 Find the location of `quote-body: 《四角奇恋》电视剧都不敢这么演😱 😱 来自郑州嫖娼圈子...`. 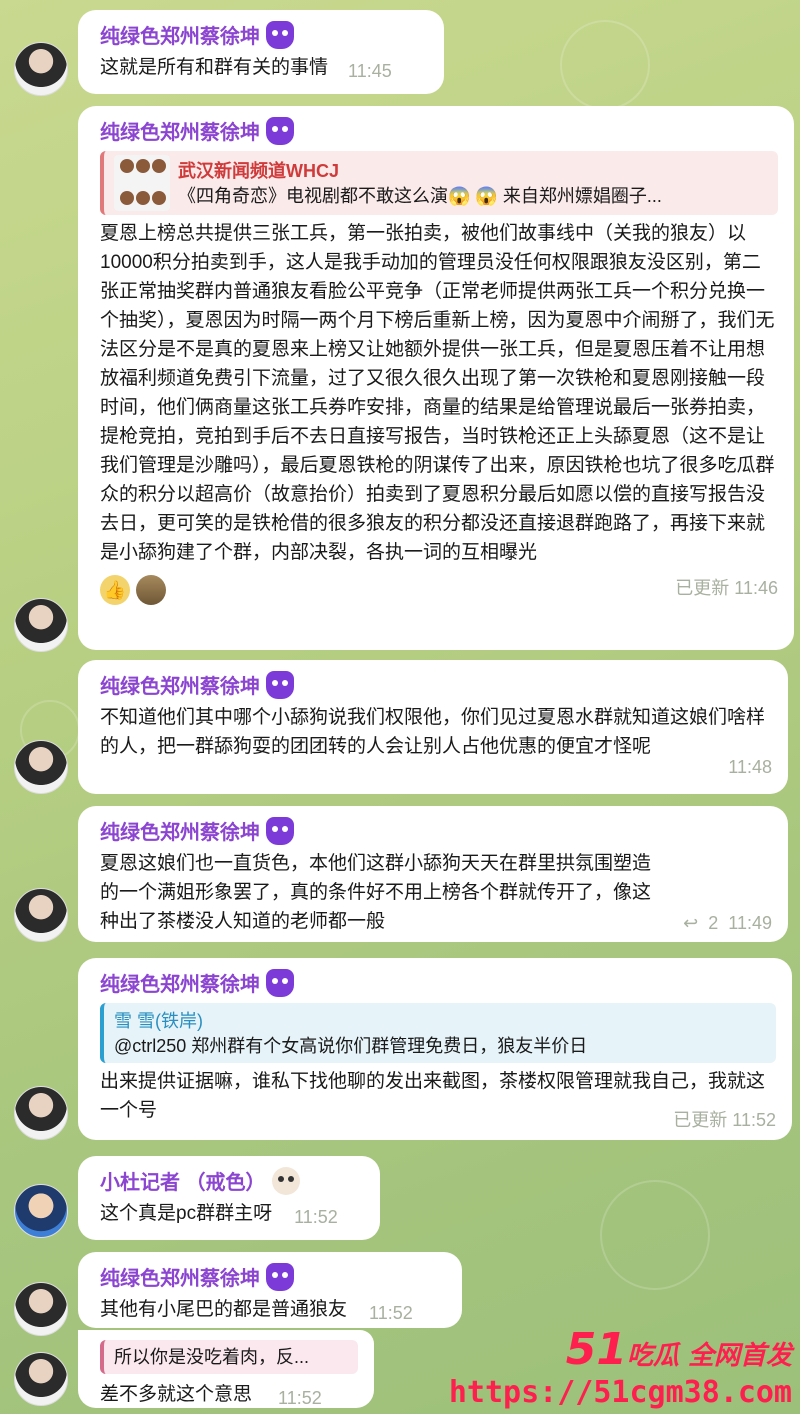

quote-body: 《四角奇恋》电视剧都不敢这么演😱 😱 来自郑州嫖娼圈子... is located at coordinates (420, 196).